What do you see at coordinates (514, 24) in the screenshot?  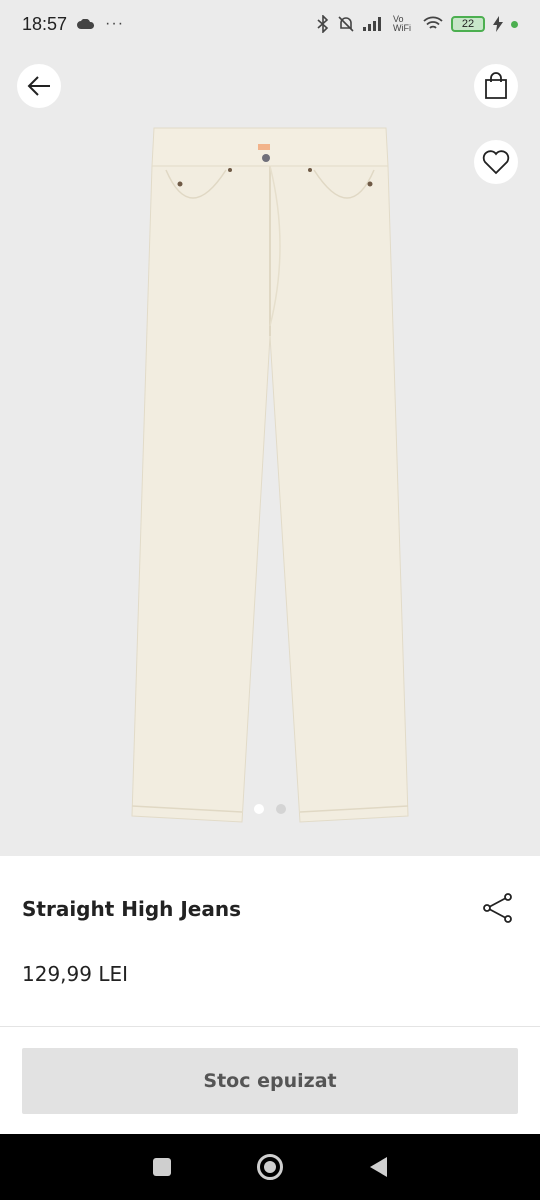 I see `charging-dot` at bounding box center [514, 24].